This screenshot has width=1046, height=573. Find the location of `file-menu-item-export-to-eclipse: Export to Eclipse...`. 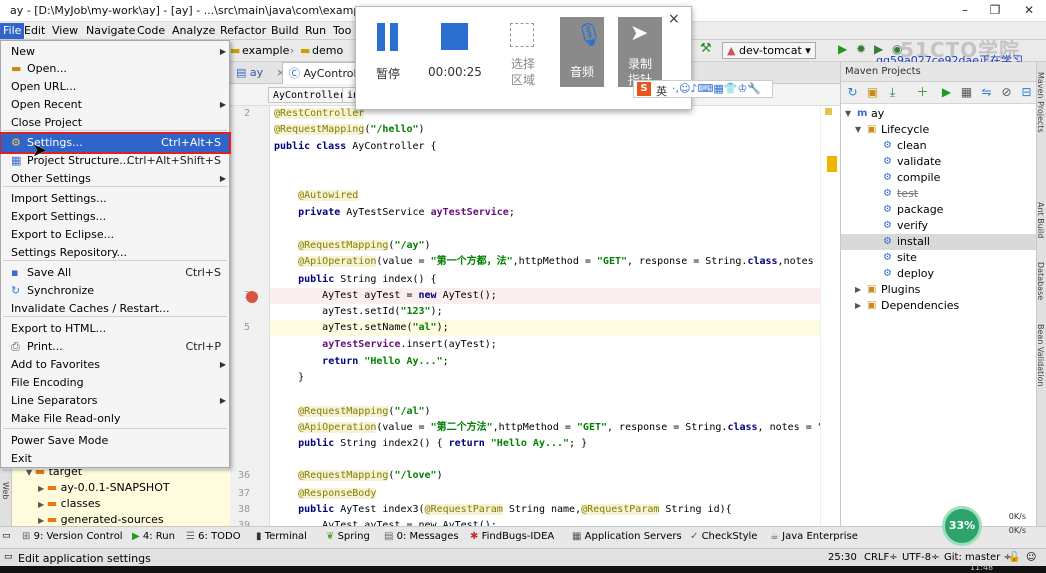

file-menu-item-export-to-eclipse: Export to Eclipse... is located at coordinates (115, 235).